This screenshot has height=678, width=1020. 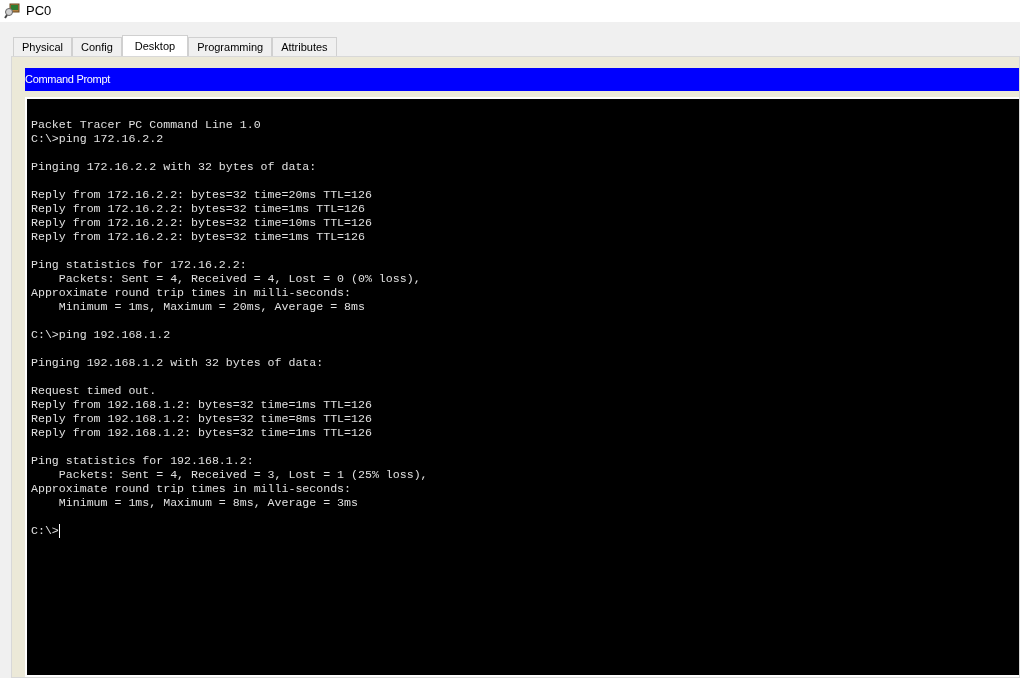 What do you see at coordinates (39, 11) in the screenshot?
I see `window-title: PC0` at bounding box center [39, 11].